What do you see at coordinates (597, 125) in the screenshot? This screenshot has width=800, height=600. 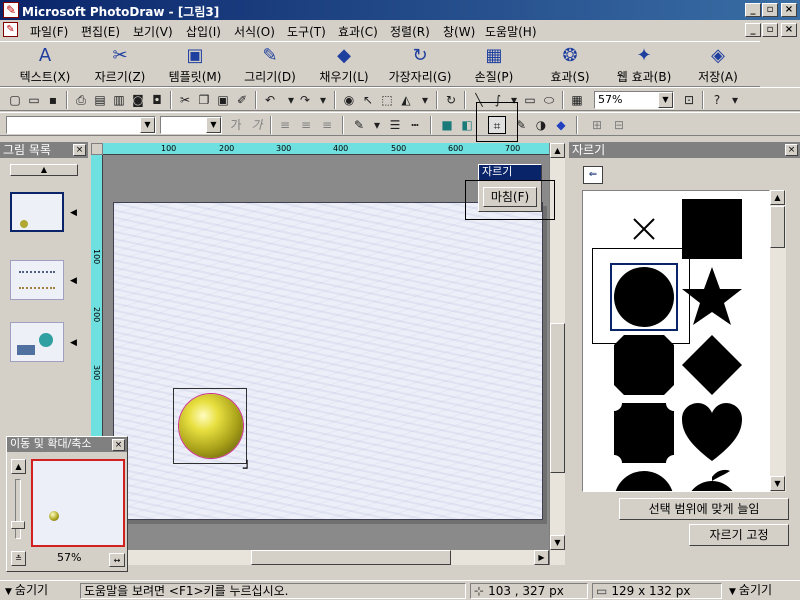 I see `group-icon: ⊞` at bounding box center [597, 125].